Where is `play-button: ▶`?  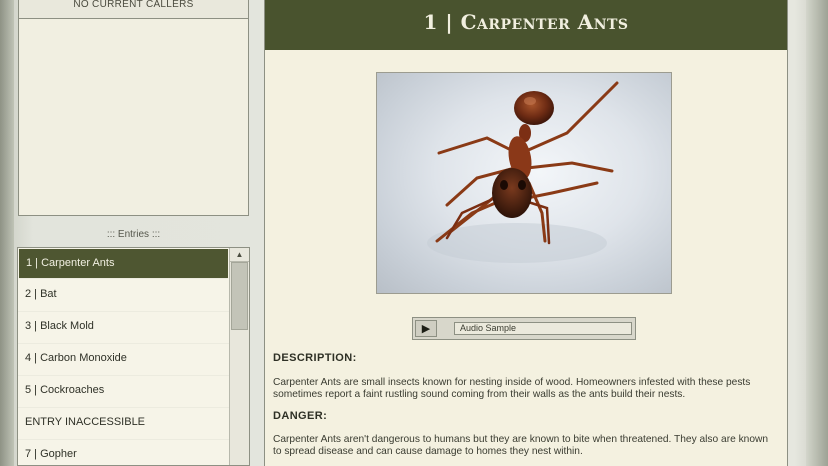
play-button: ▶ is located at coordinates (426, 328).